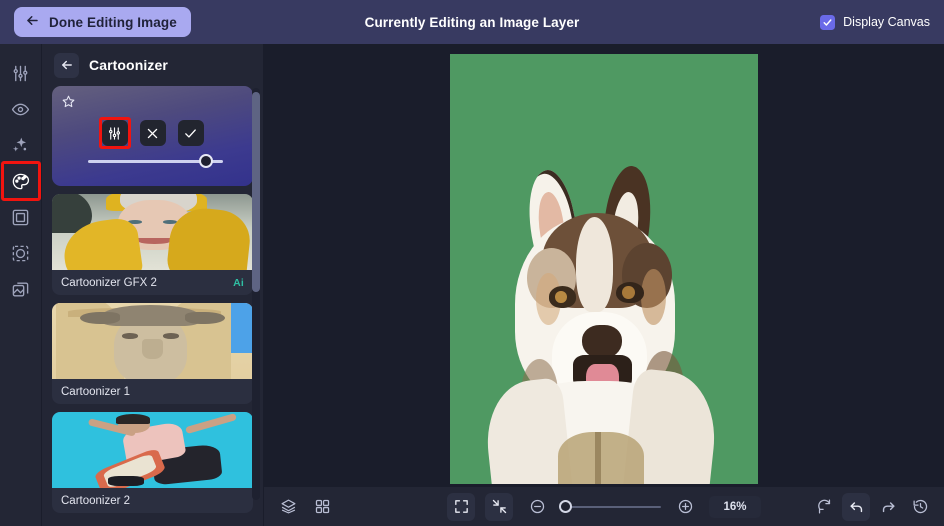  Describe the element at coordinates (305, 507) in the screenshot. I see `bottom-toolbar-left` at that location.